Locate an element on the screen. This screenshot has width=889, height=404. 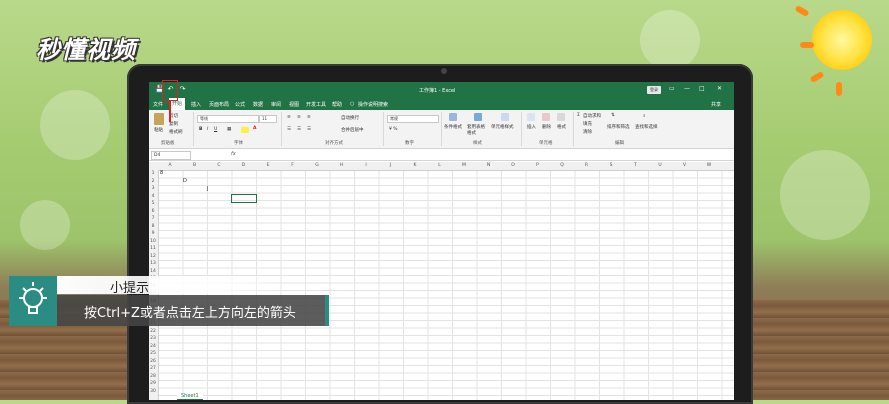
wrap-text-button: 自动换行 is located at coordinates (350, 118).